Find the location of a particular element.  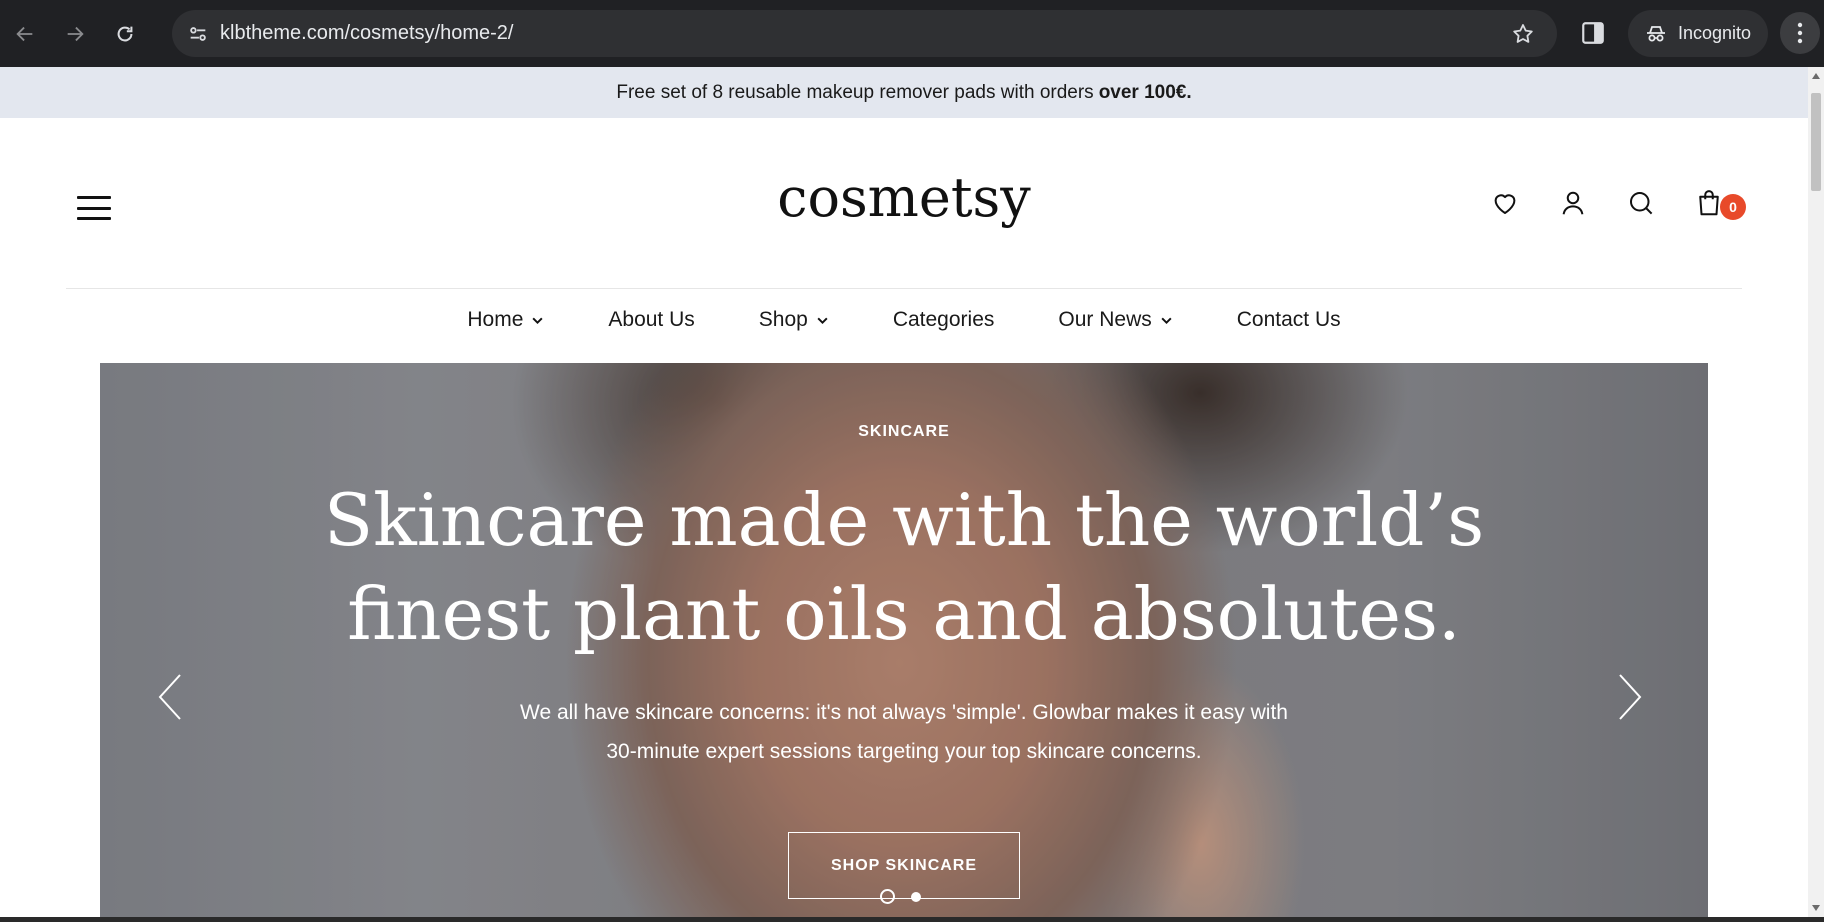

header-divider is located at coordinates (904, 288).